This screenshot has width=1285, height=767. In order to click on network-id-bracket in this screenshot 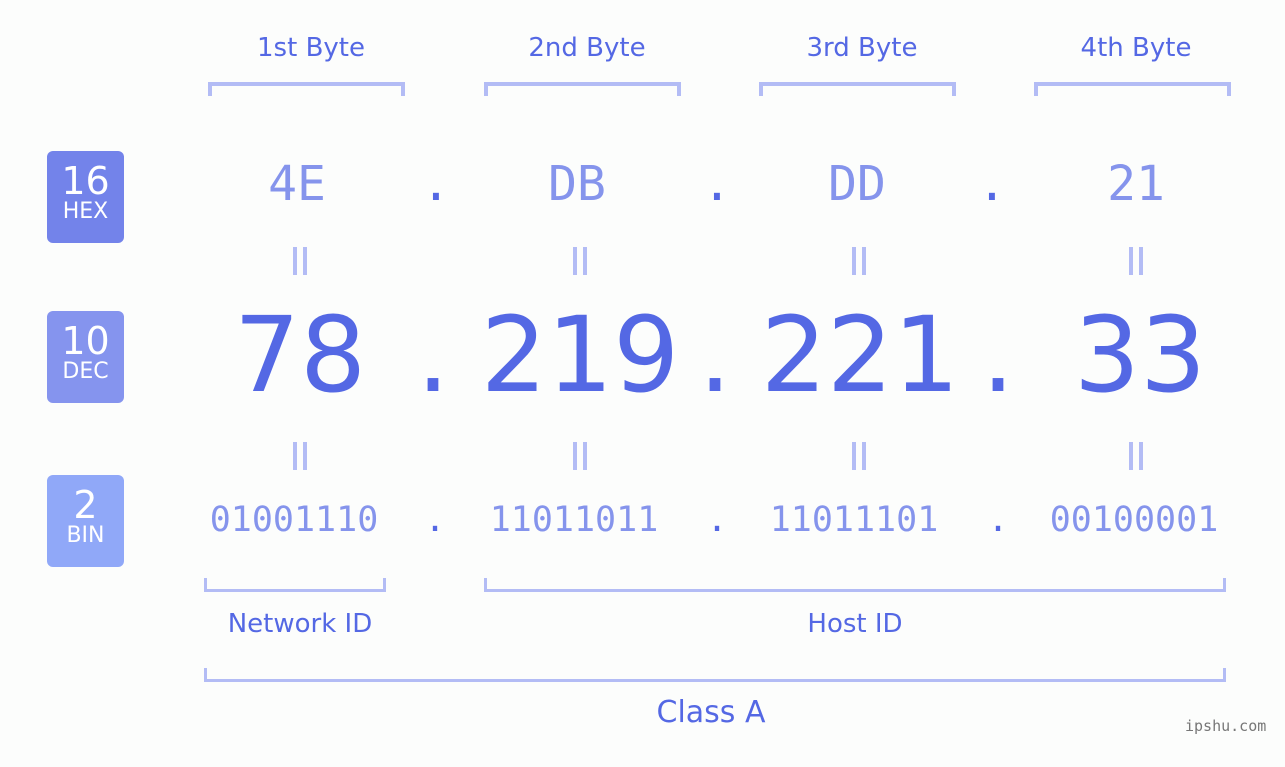, I will do `click(295, 585)`.